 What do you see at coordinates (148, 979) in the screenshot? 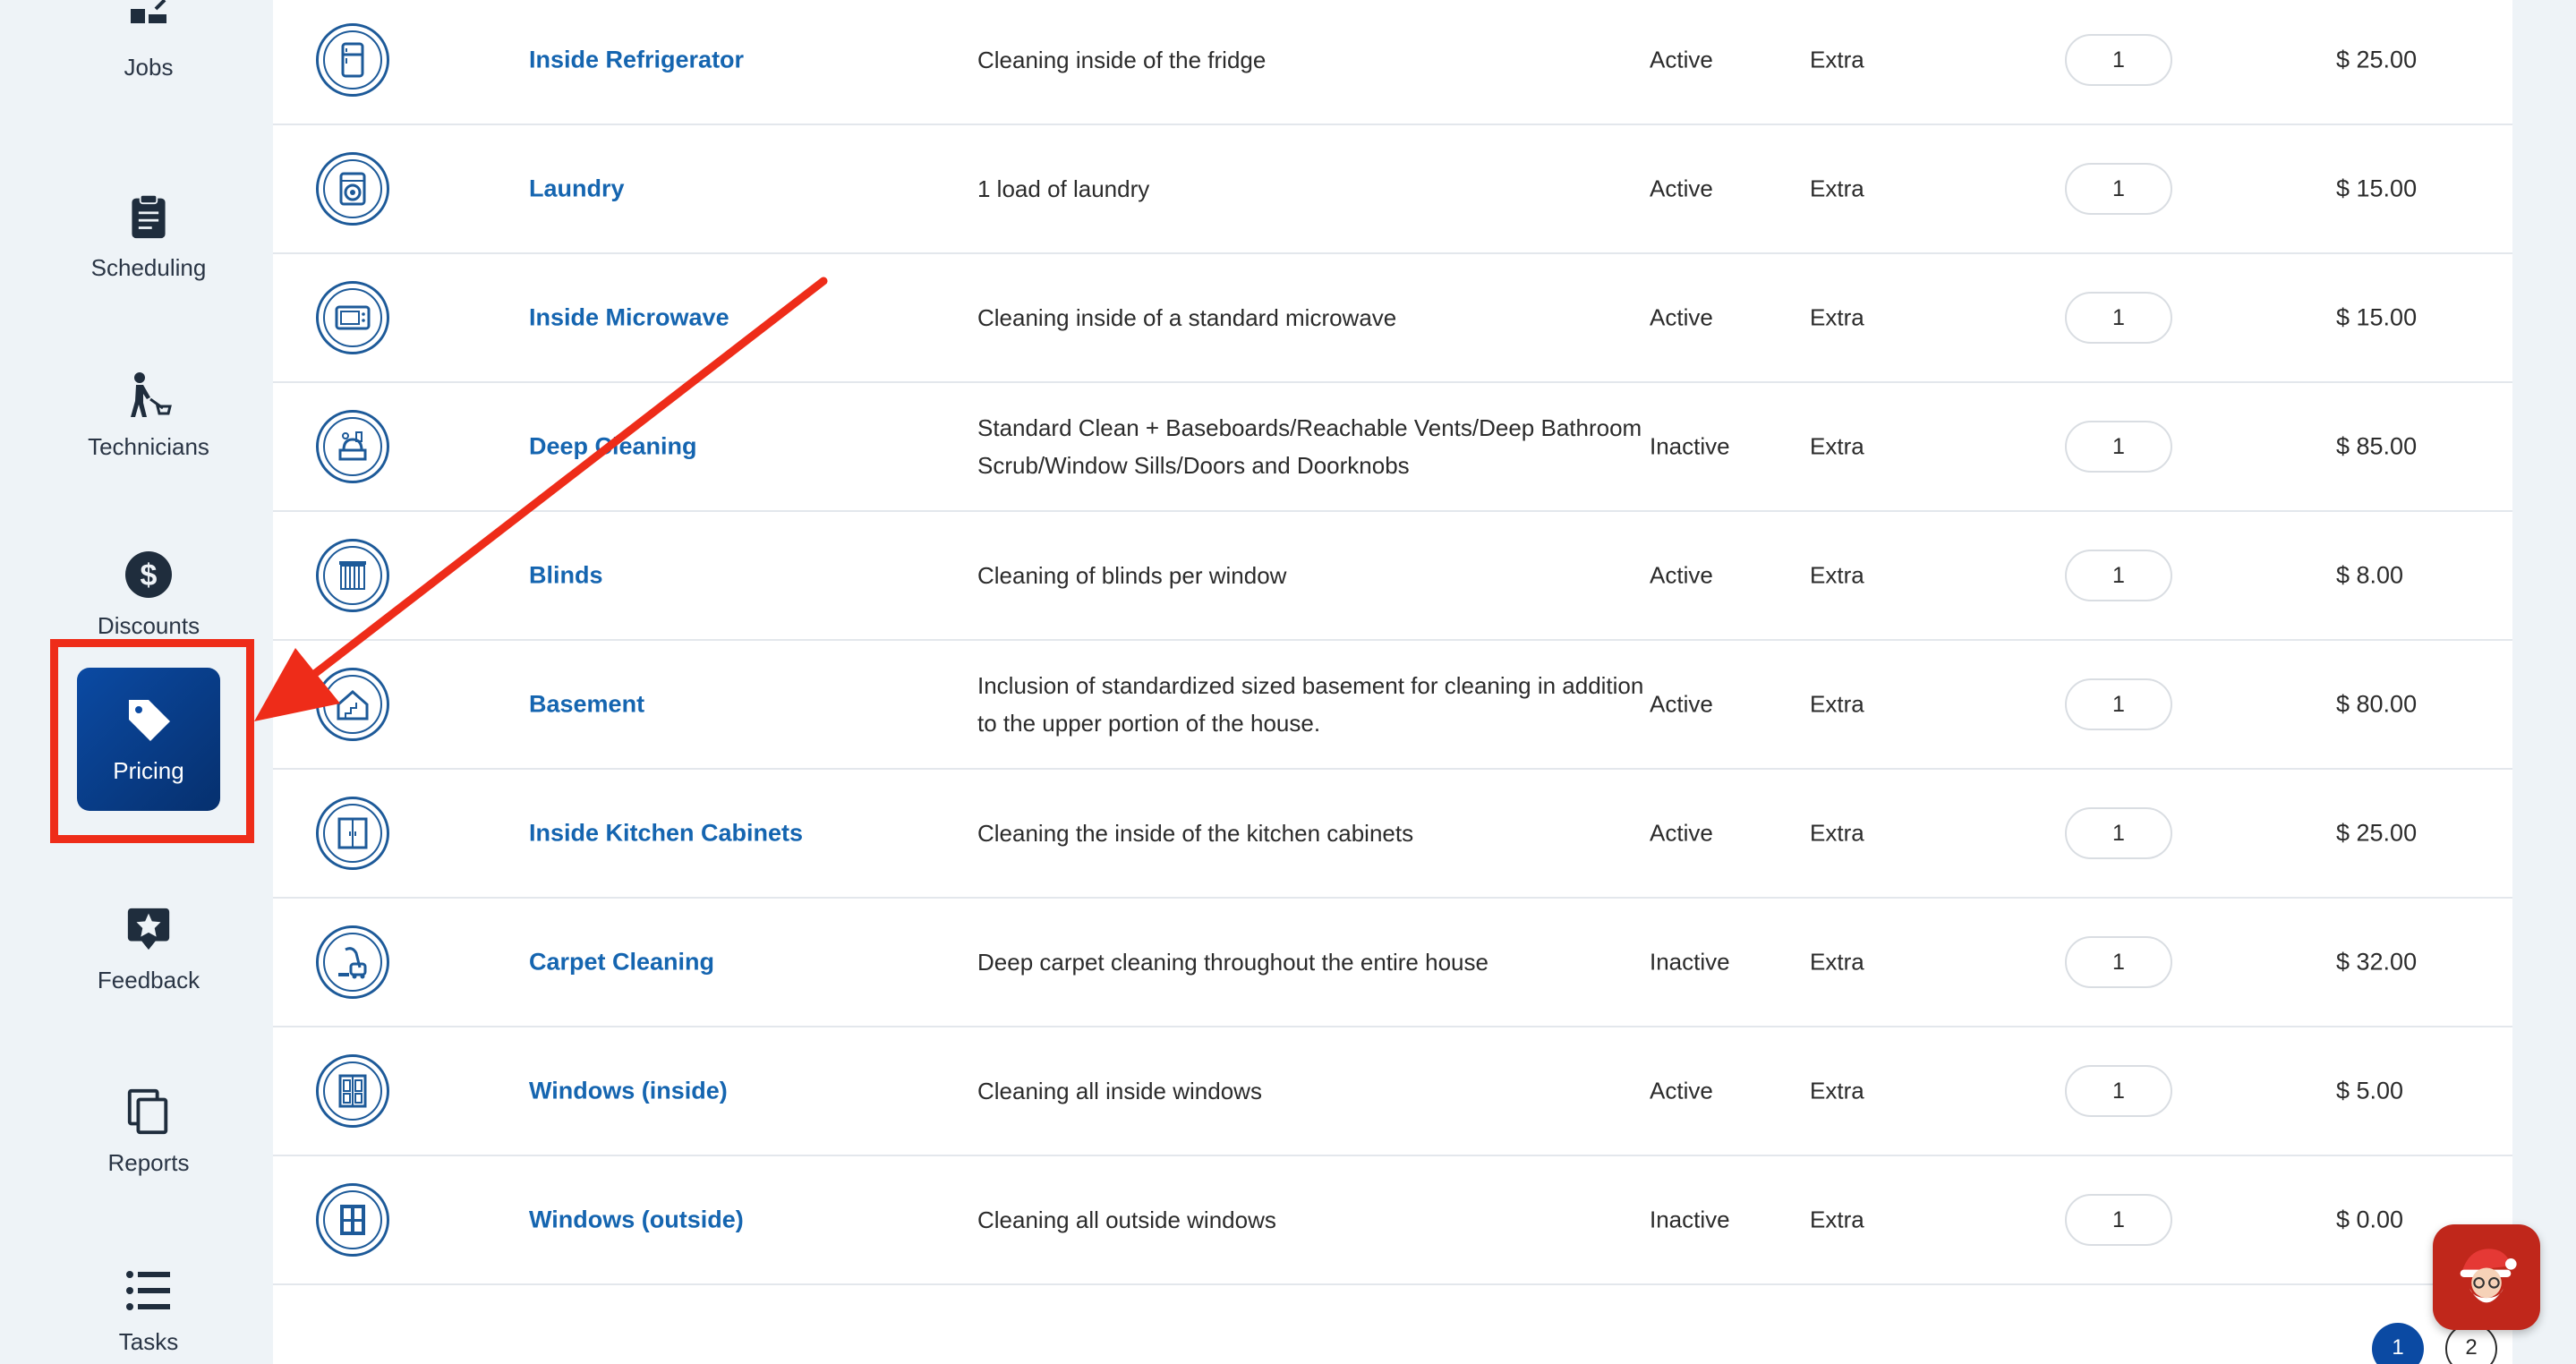
I see `sidebar-item-label: Feedback` at bounding box center [148, 979].